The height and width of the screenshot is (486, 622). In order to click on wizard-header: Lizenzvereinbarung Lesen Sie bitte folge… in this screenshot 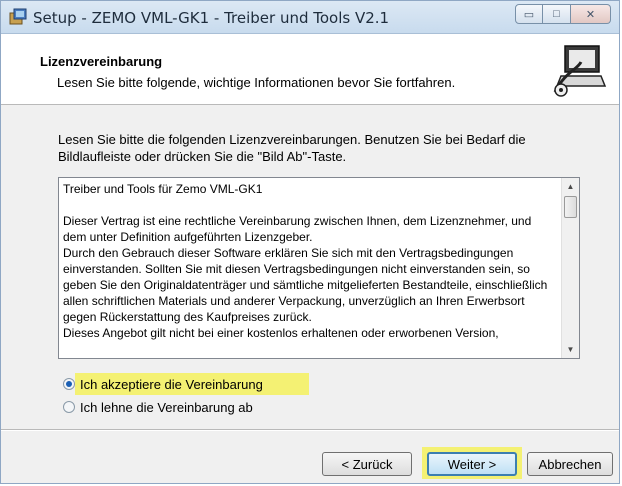, I will do `click(310, 69)`.